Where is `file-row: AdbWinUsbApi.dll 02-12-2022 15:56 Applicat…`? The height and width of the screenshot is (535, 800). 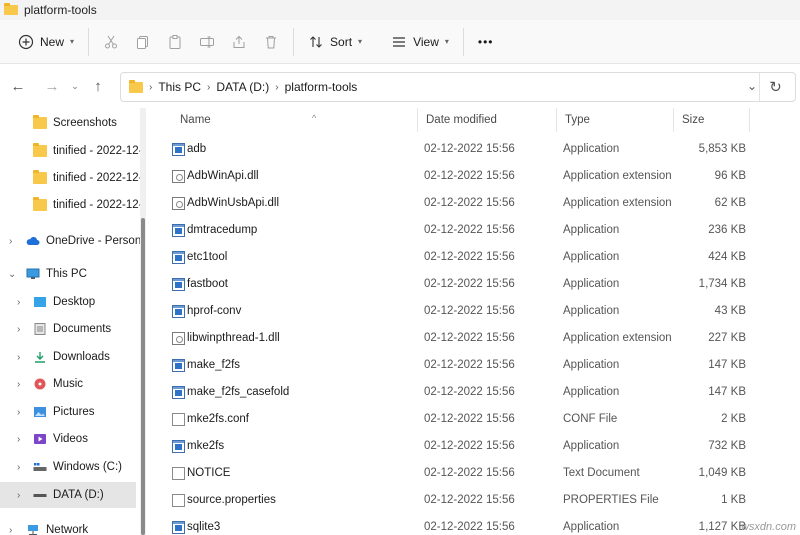
file-row: AdbWinUsbApi.dll 02-12-2022 15:56 Applicat… is located at coordinates (476, 203).